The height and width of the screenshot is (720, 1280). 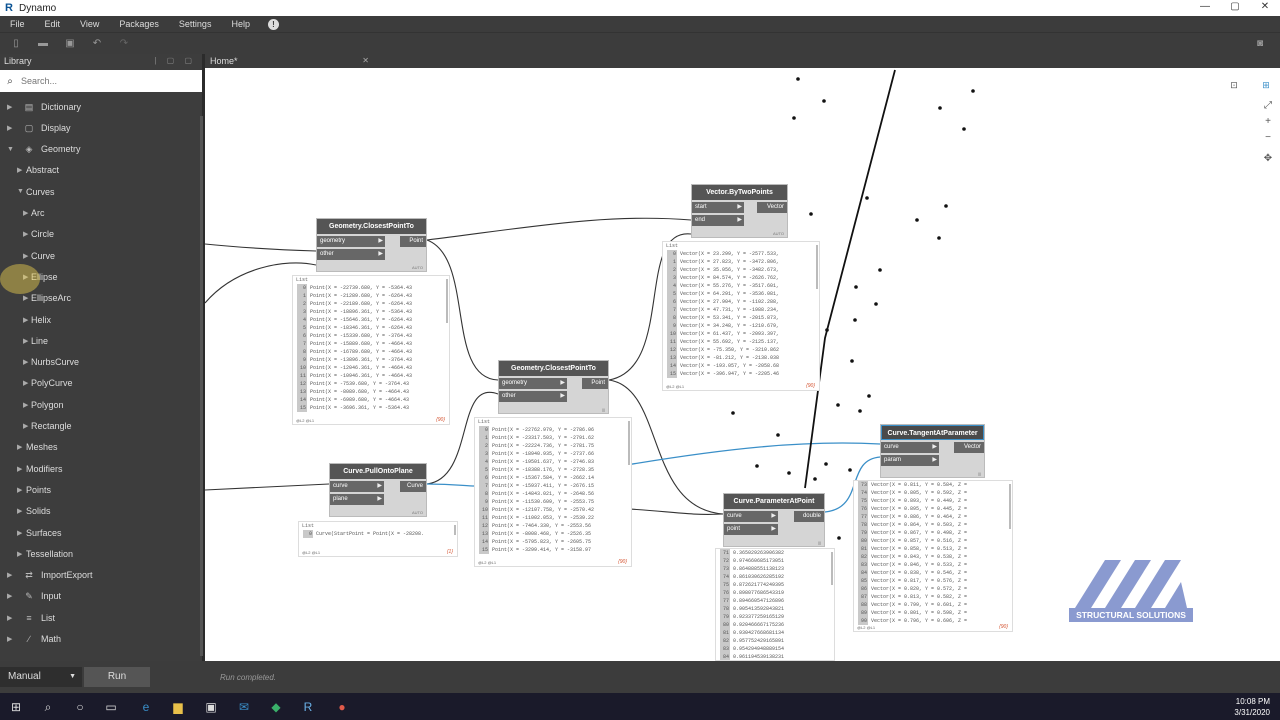 I want to click on library-item-curves: ▼ Curves, so click(x=100, y=191).